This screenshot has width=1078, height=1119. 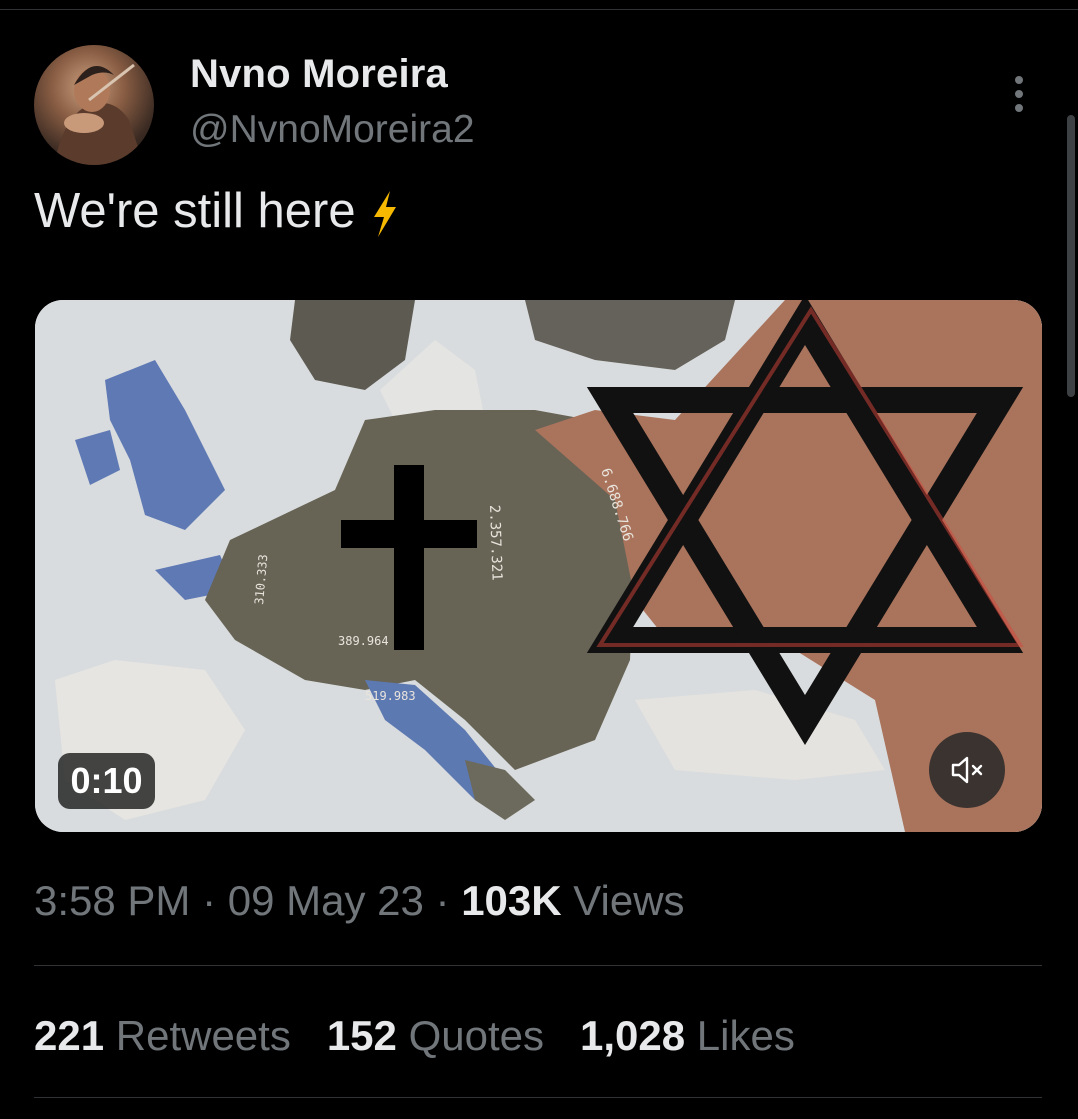 I want to click on tweet-date: 09 May 23, so click(x=326, y=900).